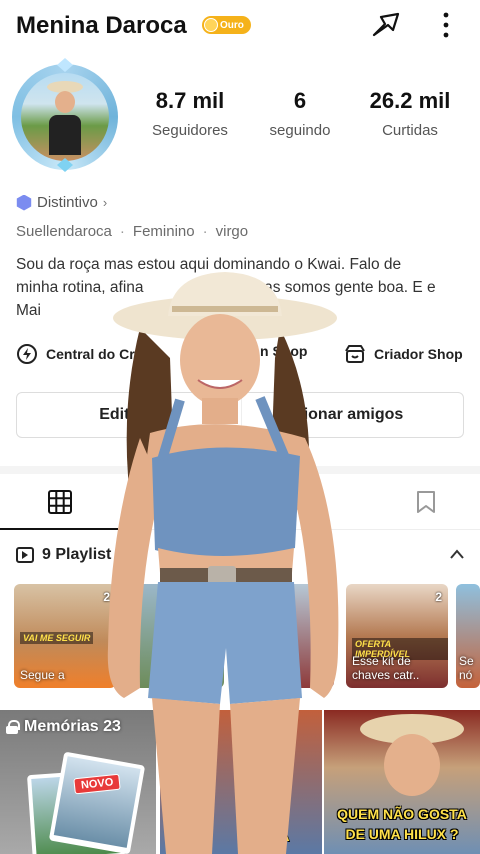 The width and height of the screenshot is (480, 854). What do you see at coordinates (410, 113) in the screenshot?
I see `likes-stat: 26.2 mil Curtidas` at bounding box center [410, 113].